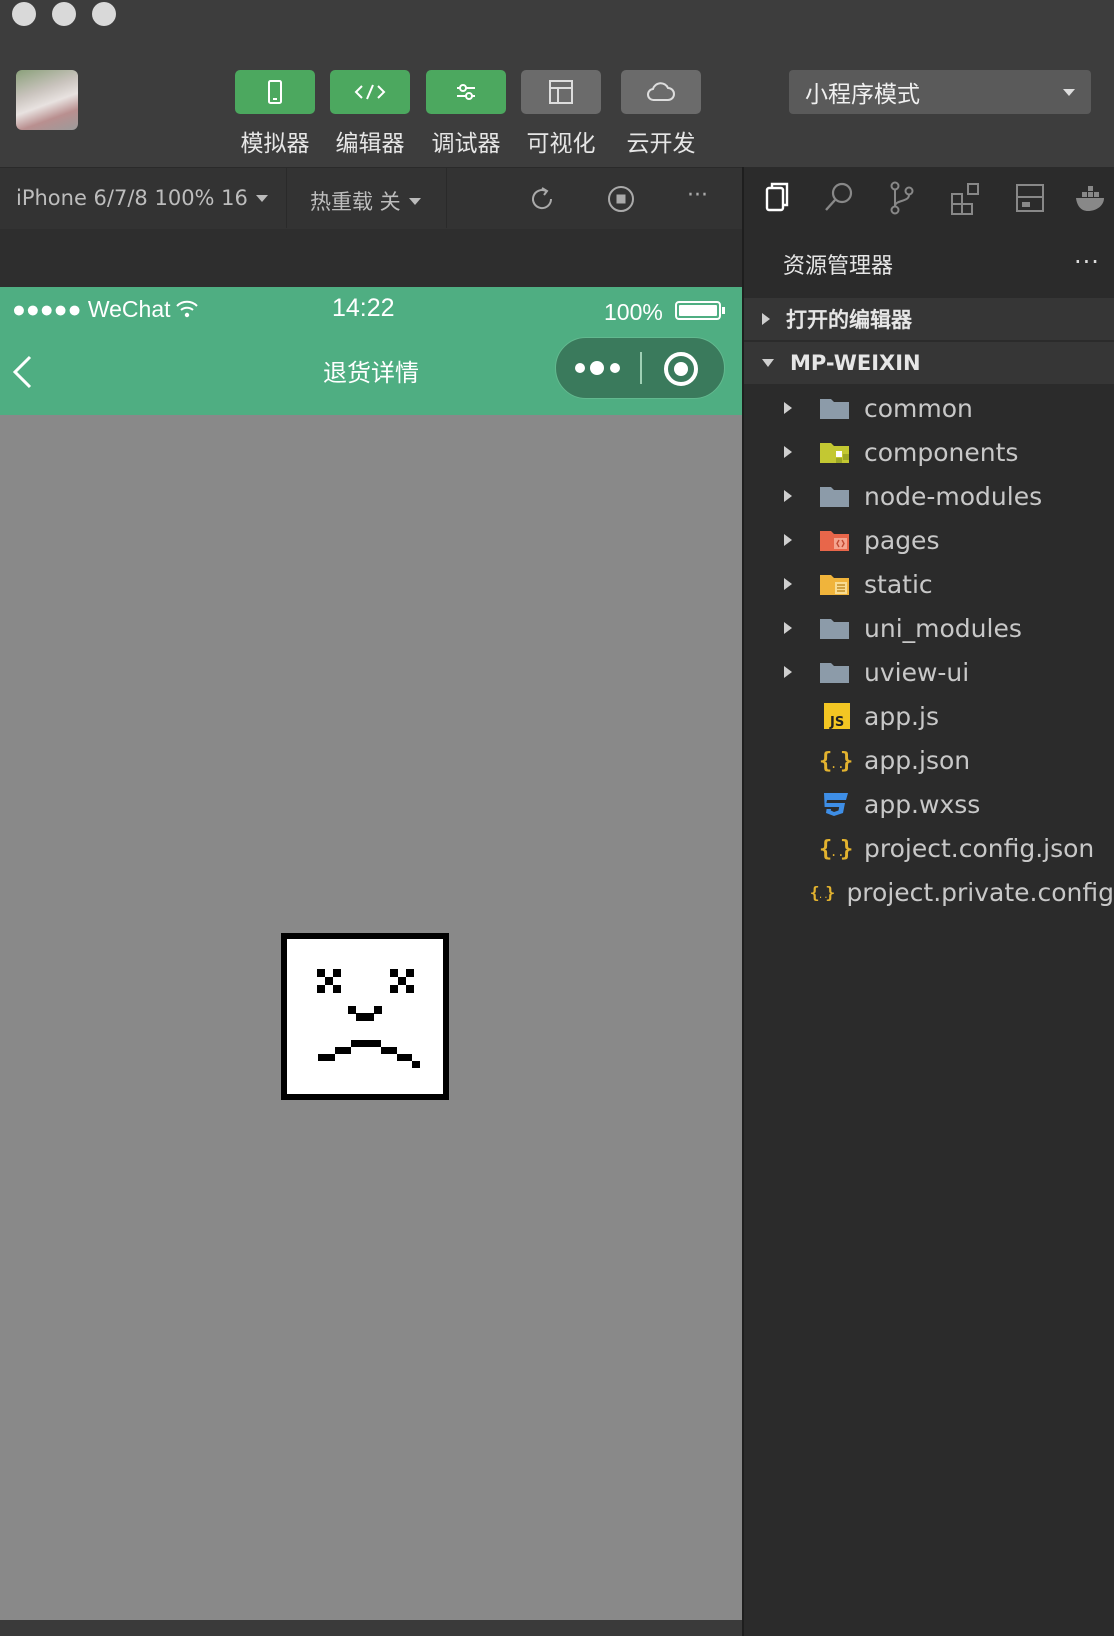 This screenshot has height=1636, width=1114. Describe the element at coordinates (898, 584) in the screenshot. I see `tree-item-label: static` at that location.